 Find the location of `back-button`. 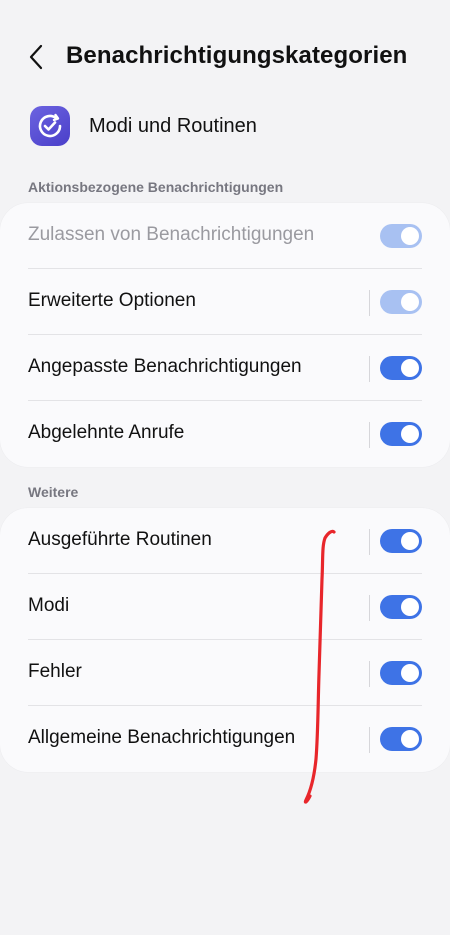

back-button is located at coordinates (38, 57).